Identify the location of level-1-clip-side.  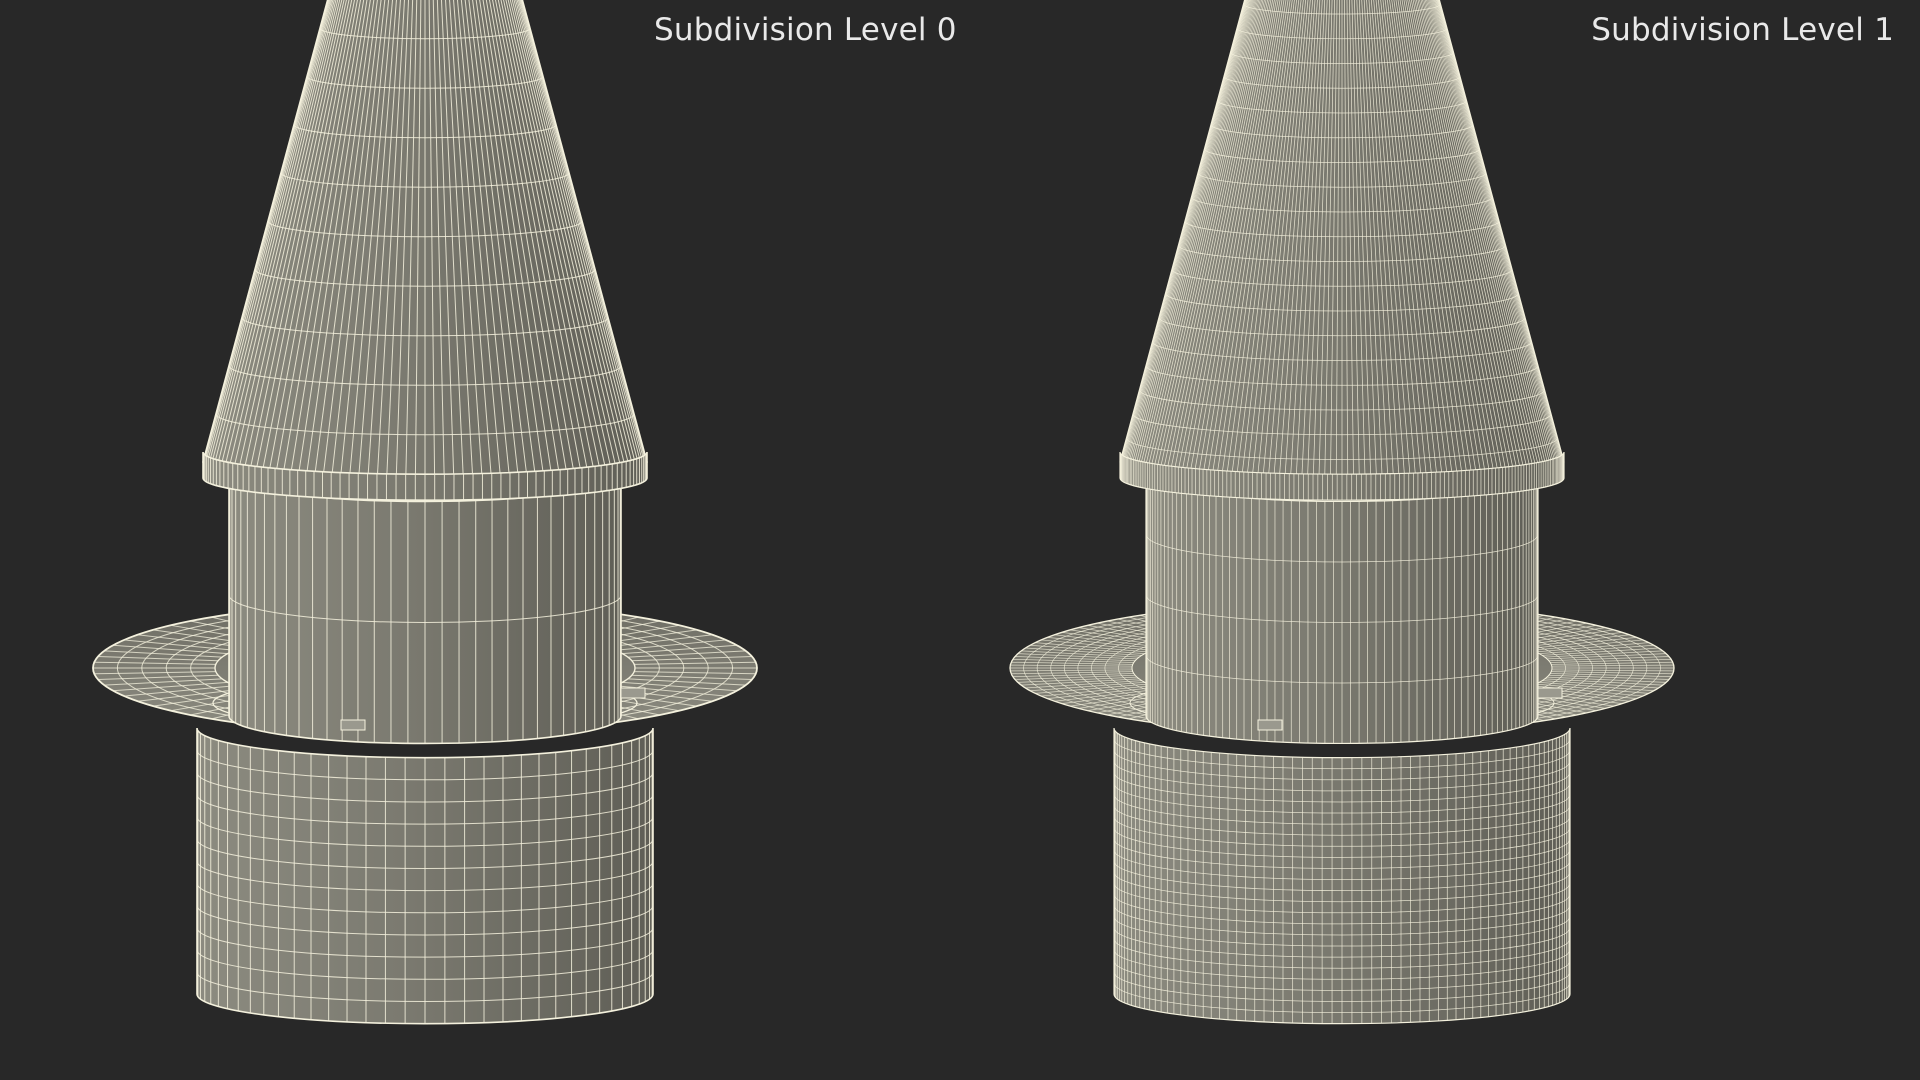
(1550, 693).